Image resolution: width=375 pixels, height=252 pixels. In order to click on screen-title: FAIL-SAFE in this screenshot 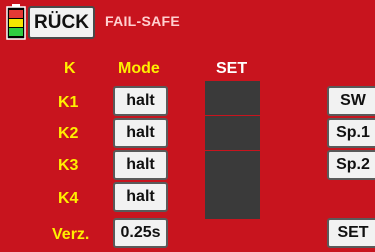, I will do `click(143, 21)`.